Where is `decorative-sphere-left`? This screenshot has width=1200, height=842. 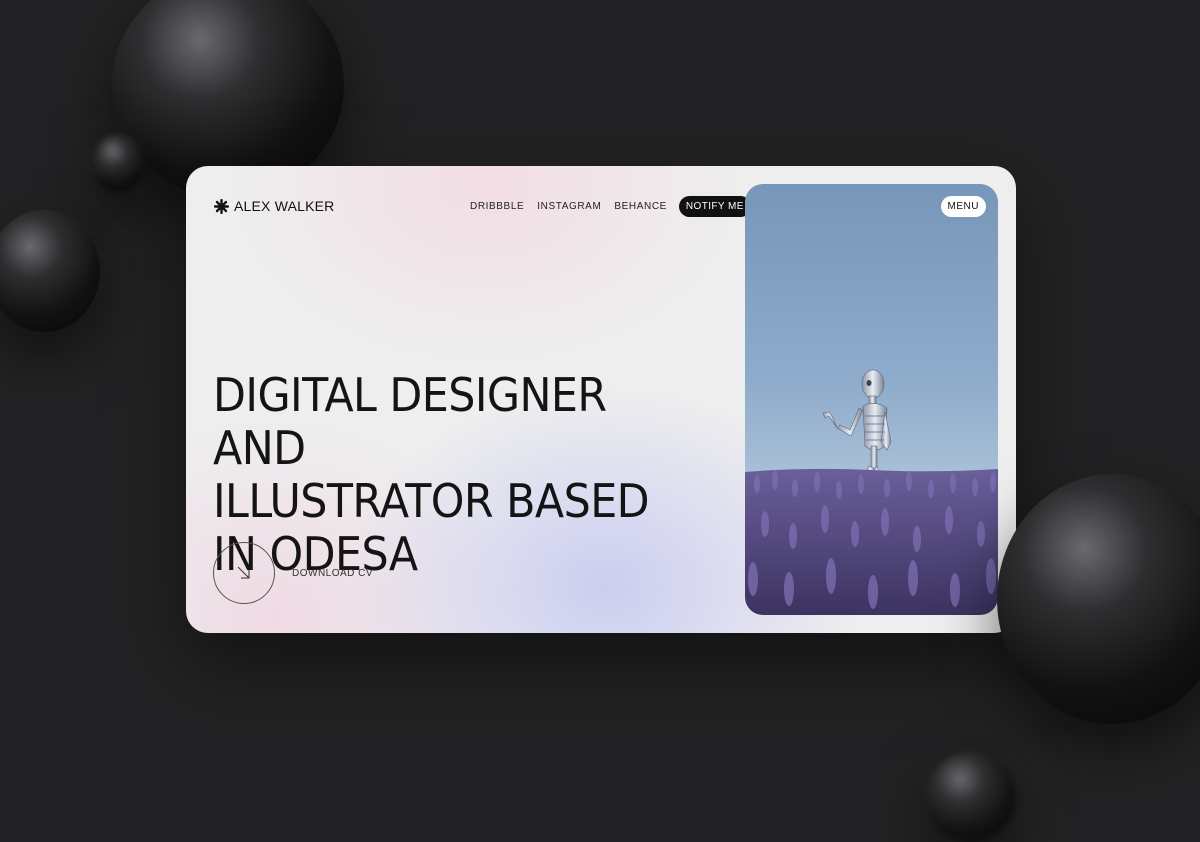 decorative-sphere-left is located at coordinates (50, 271).